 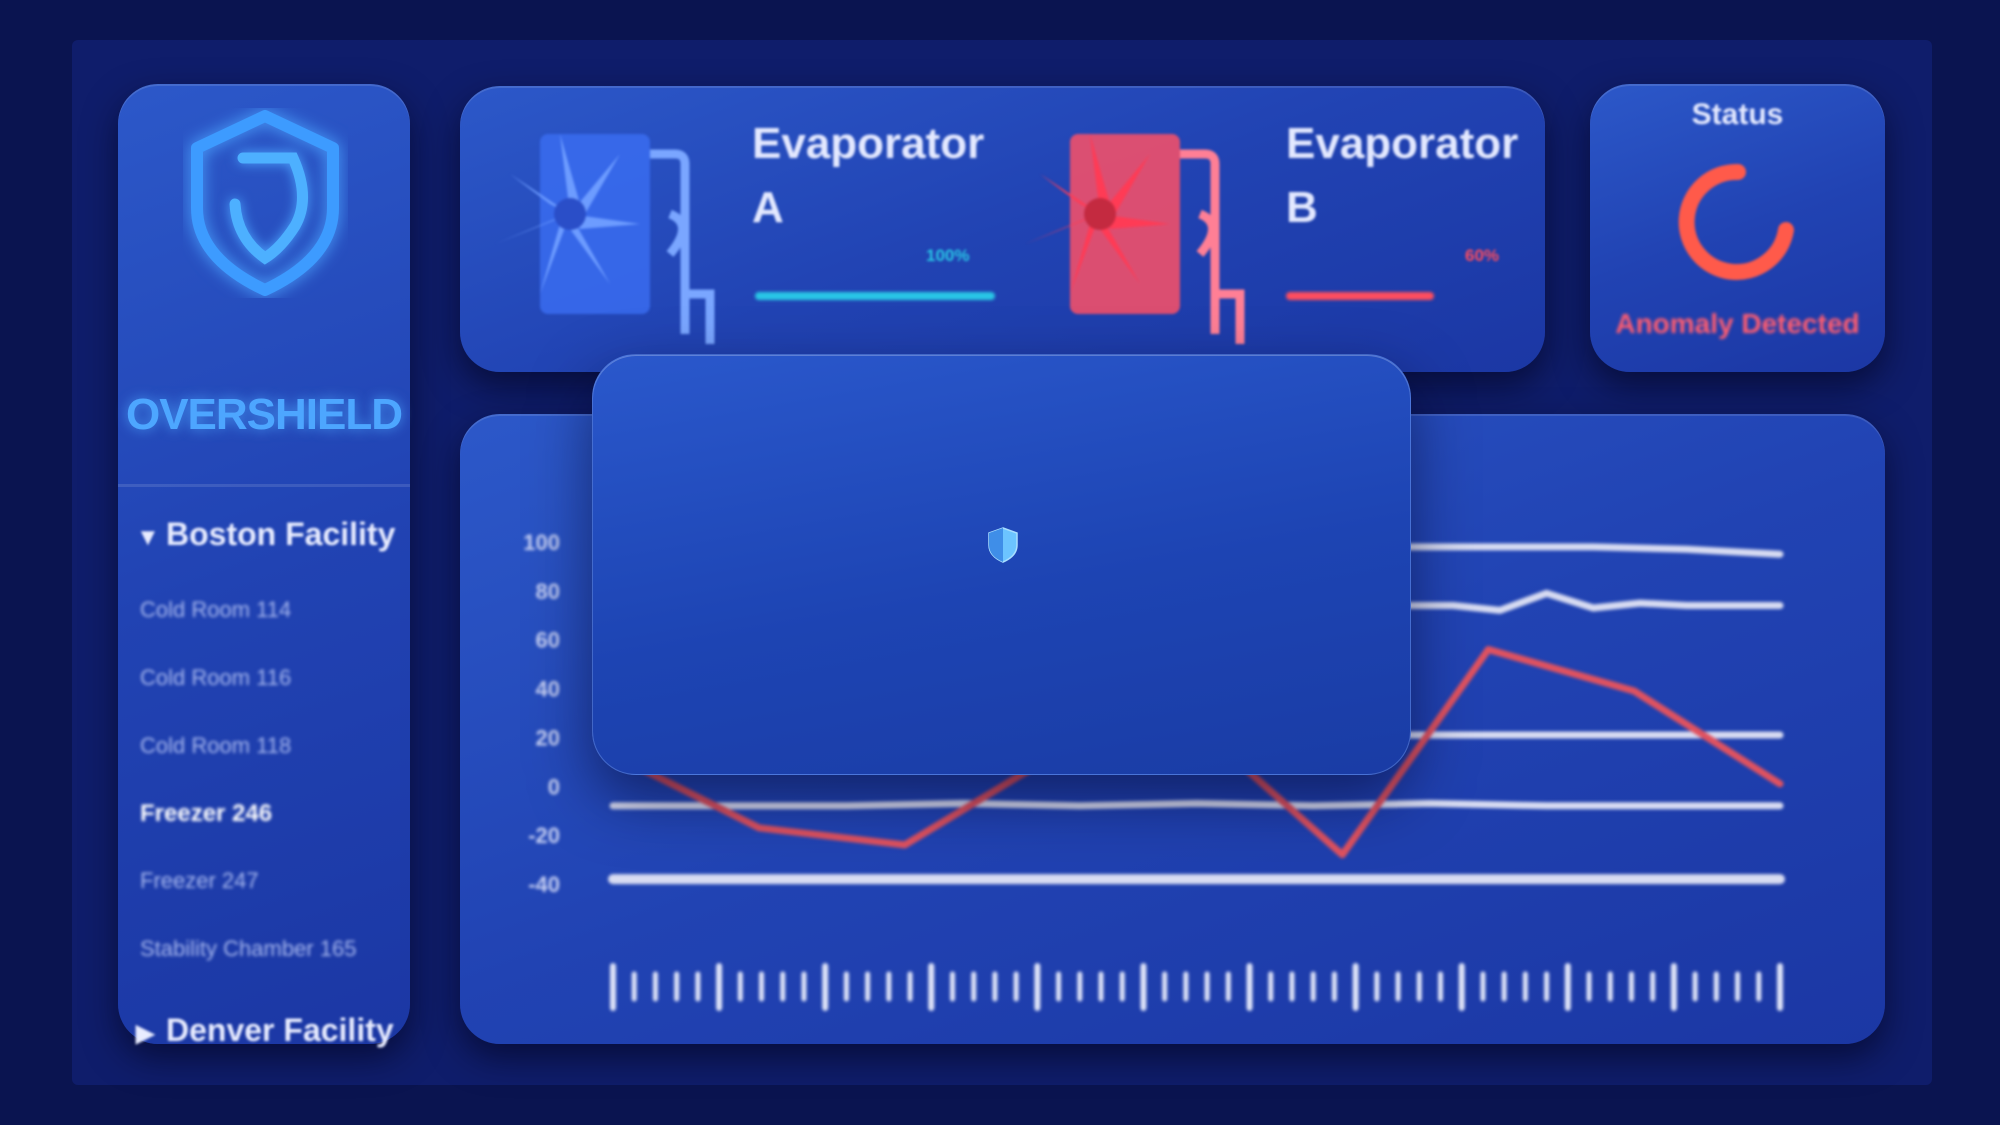 I want to click on sidebar-room-cold-114: Cold Room 114, so click(x=215, y=610).